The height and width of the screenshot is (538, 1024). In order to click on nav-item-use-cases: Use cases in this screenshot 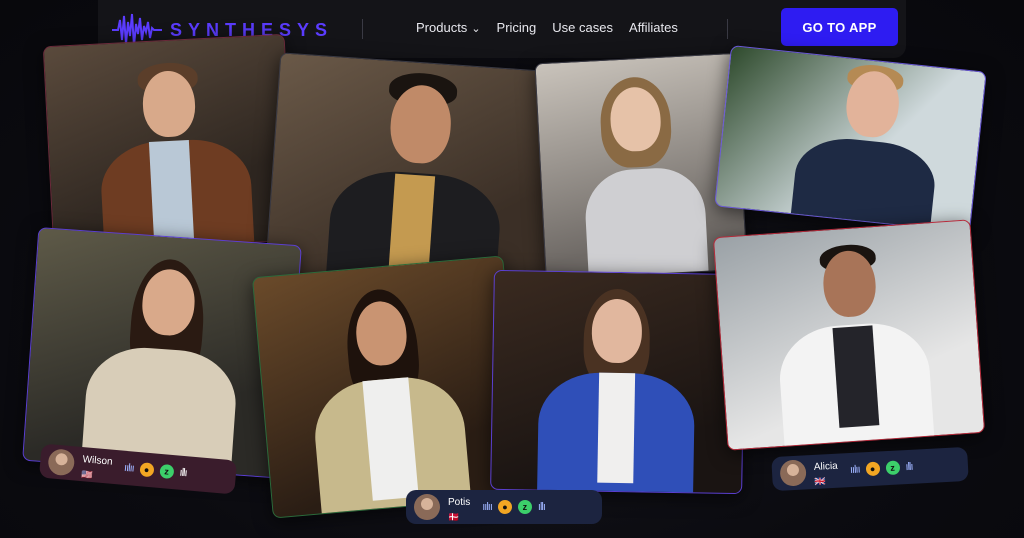, I will do `click(582, 27)`.